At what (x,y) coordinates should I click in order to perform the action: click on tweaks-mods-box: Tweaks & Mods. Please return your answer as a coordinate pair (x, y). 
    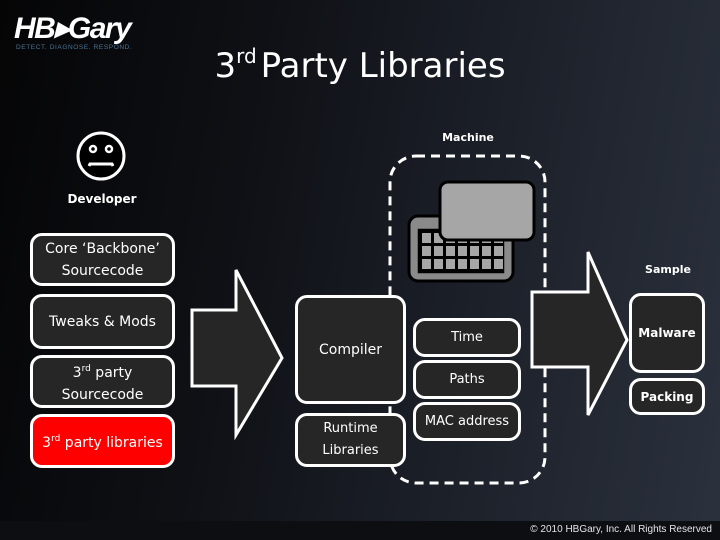
    Looking at the image, I should click on (102, 321).